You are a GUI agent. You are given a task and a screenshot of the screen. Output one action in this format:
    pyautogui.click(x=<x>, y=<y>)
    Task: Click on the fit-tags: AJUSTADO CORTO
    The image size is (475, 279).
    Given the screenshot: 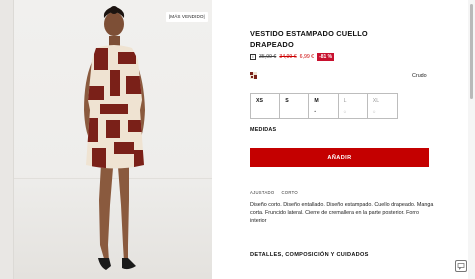 What is the action you would take?
    pyautogui.click(x=274, y=192)
    